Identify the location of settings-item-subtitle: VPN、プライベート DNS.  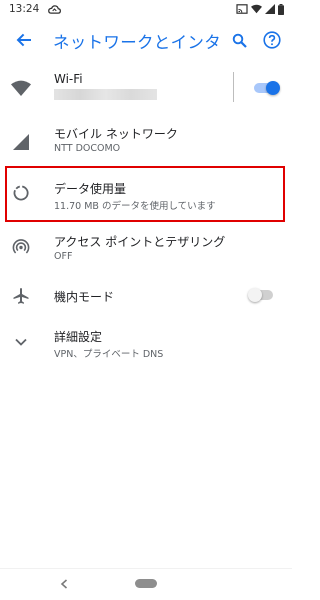
(109, 354).